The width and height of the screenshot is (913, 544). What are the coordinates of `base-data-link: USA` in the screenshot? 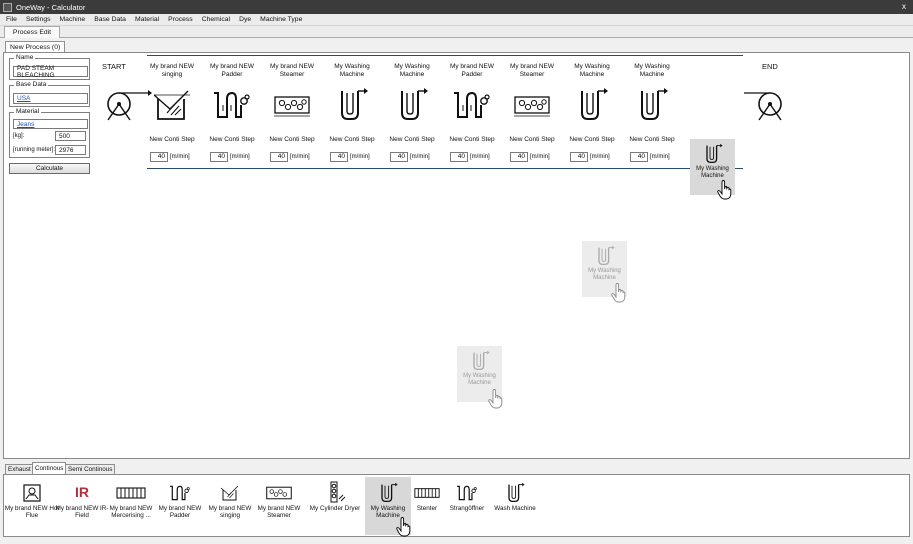 It's located at (23, 98).